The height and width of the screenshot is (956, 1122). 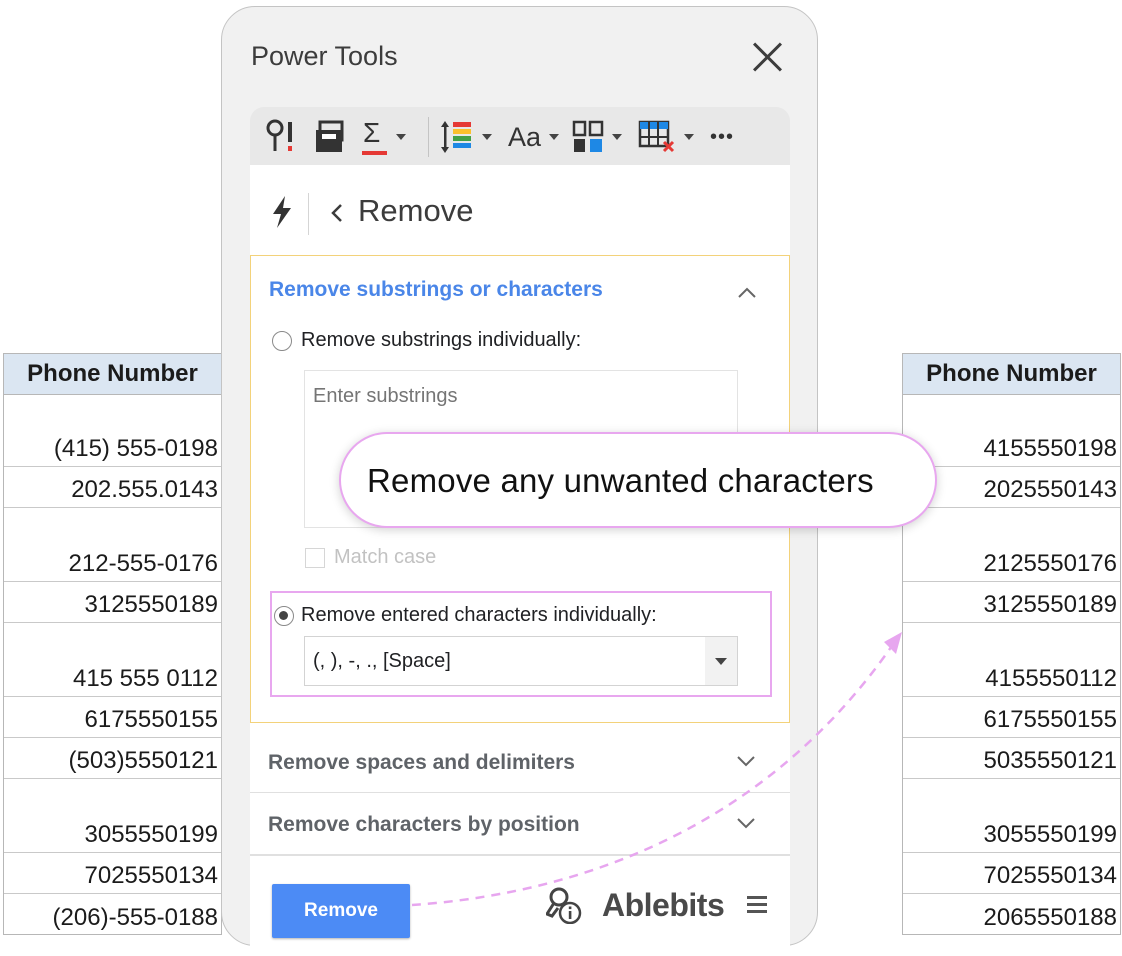 What do you see at coordinates (620, 480) in the screenshot?
I see `callout-text: Remove any unwanted characters` at bounding box center [620, 480].